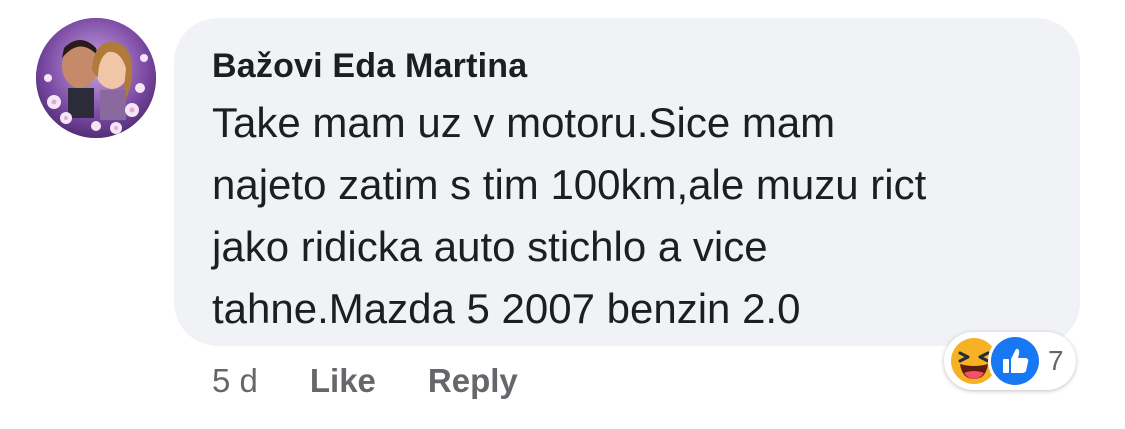 The width and height of the screenshot is (1125, 429). Describe the element at coordinates (343, 381) in the screenshot. I see `like-button: Like` at that location.